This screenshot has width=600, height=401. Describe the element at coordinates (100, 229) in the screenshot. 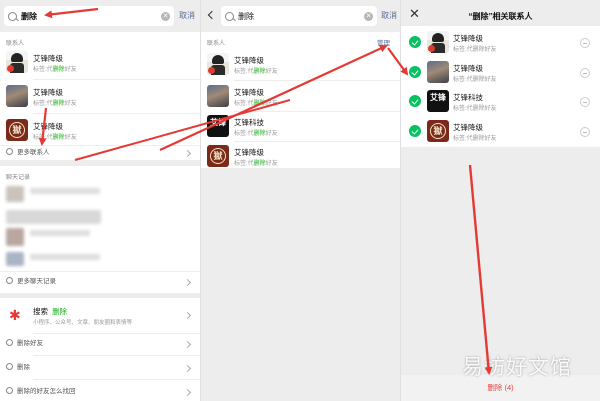

I see `chat-history-section: 聊天记录 更多聊天记录` at that location.